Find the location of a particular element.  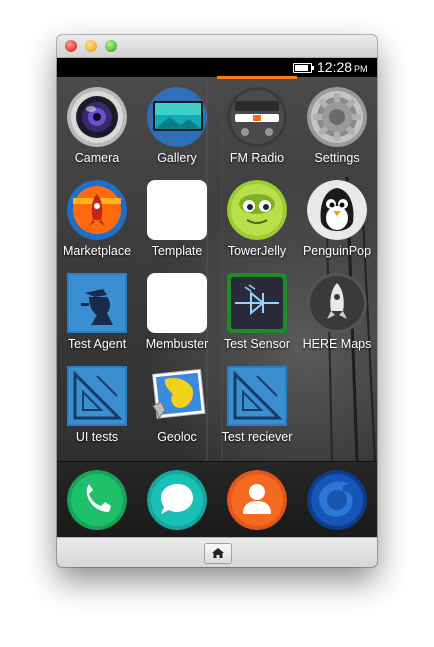

status-bar: 12:28 PM is located at coordinates (217, 67).